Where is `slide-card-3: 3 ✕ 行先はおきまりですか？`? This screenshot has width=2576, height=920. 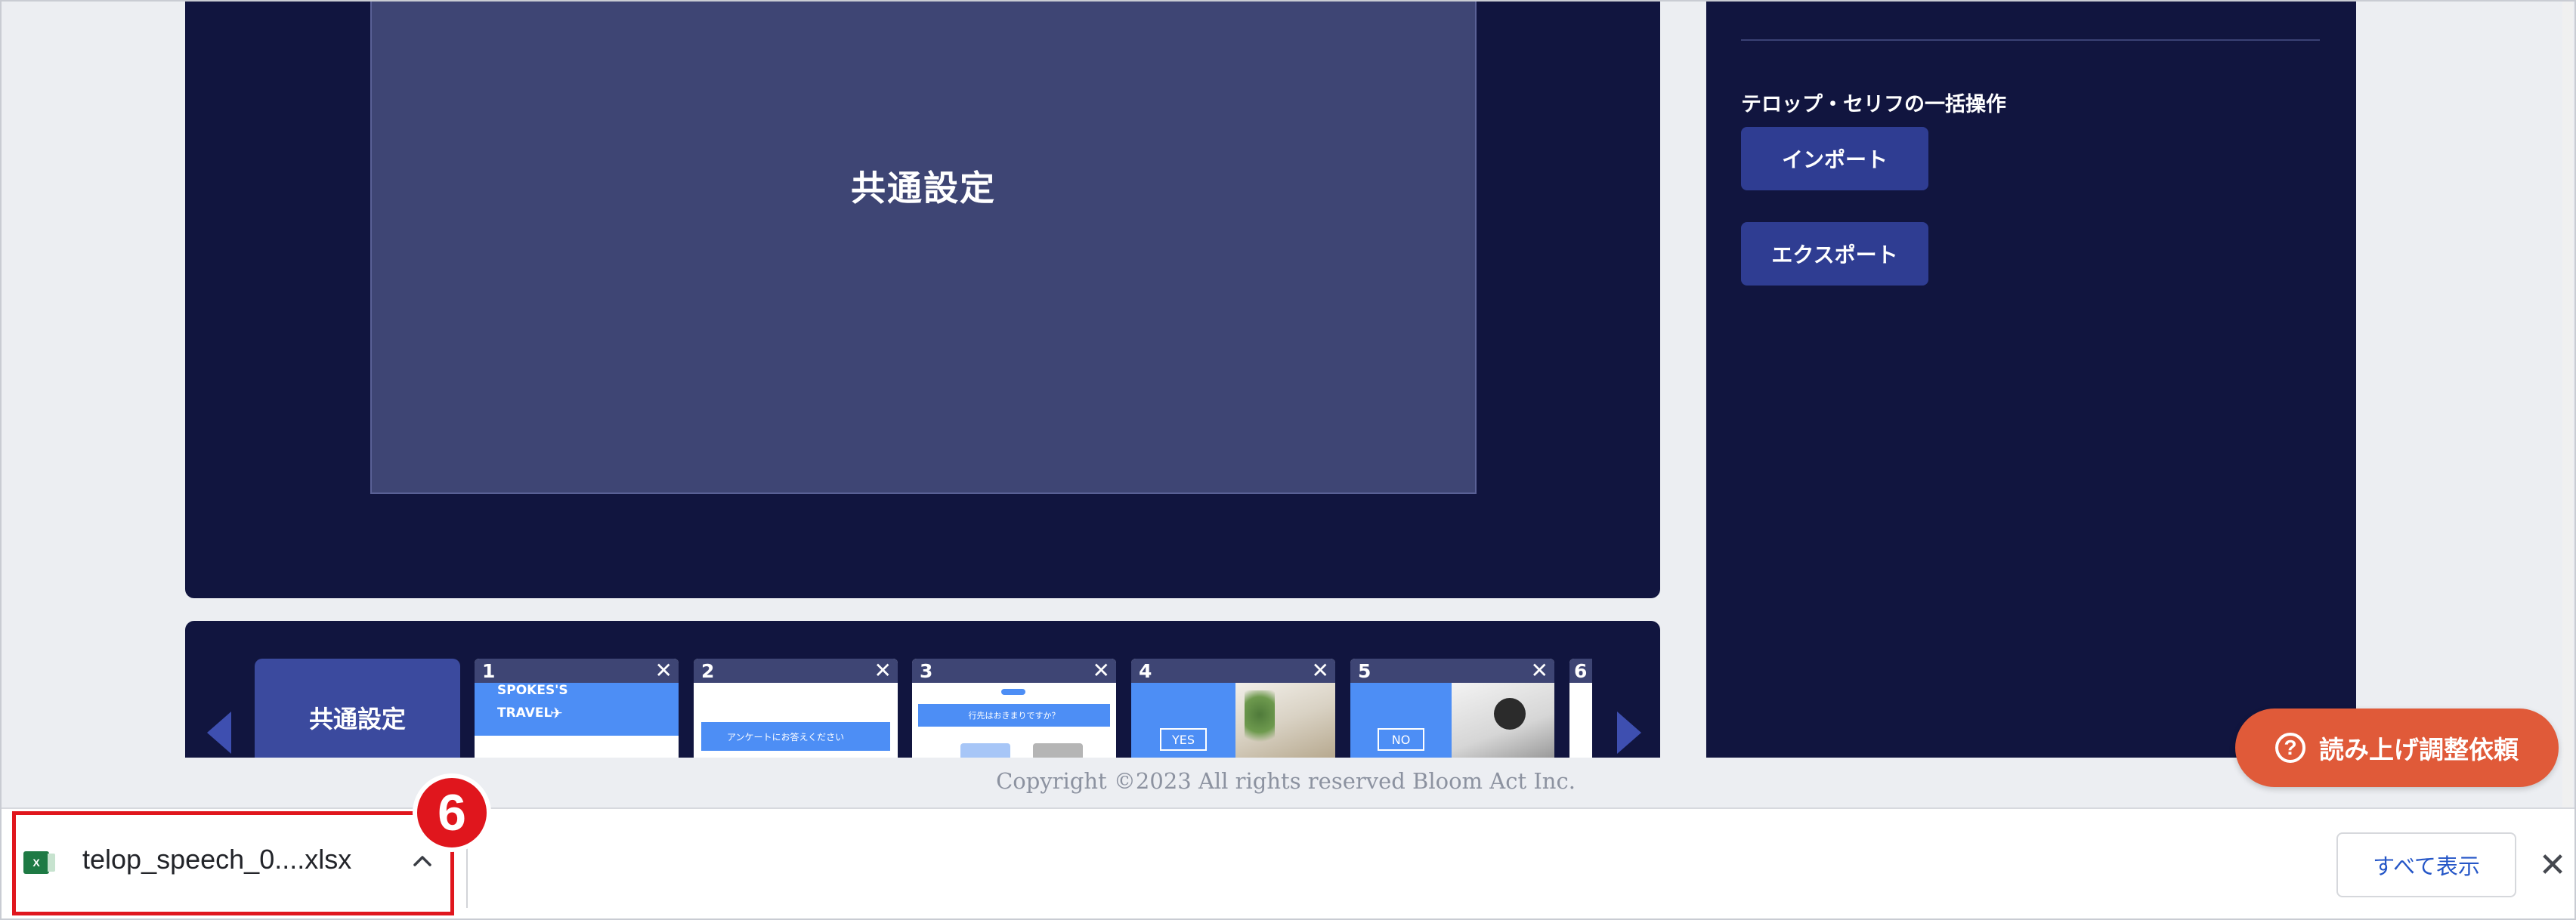 slide-card-3: 3 ✕ 行先はおきまりですか？ is located at coordinates (1014, 708).